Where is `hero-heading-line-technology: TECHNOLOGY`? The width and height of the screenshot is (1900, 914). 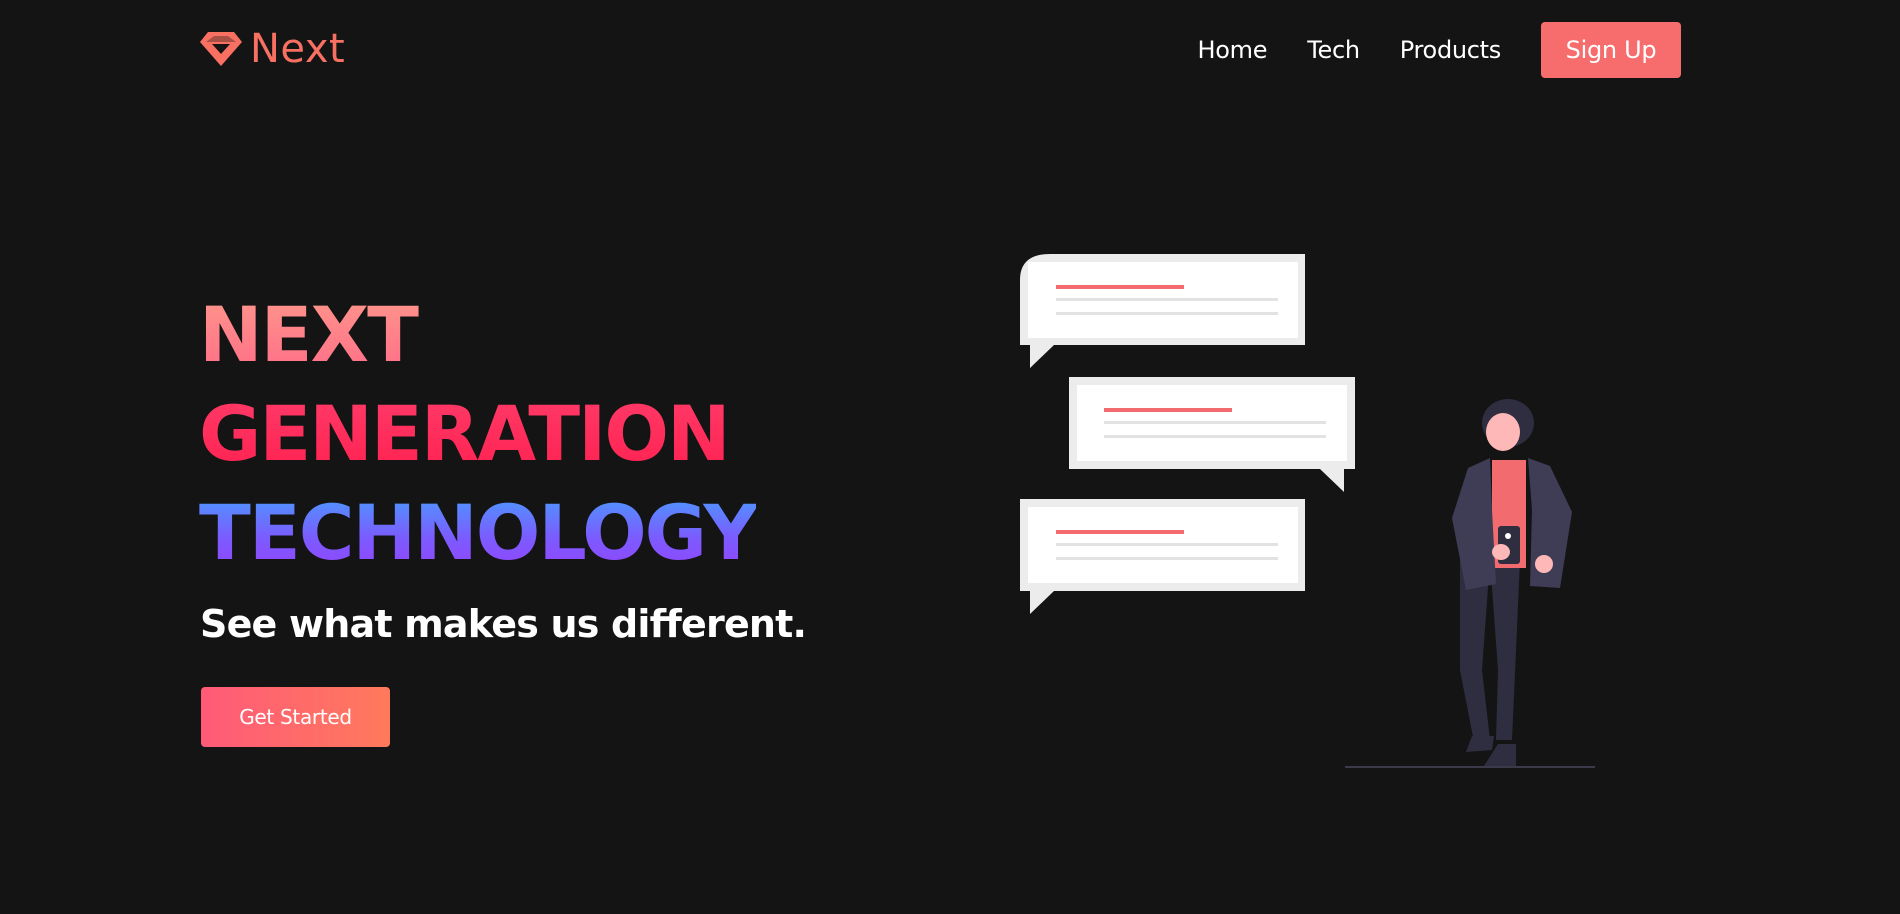
hero-heading-line-technology: TECHNOLOGY is located at coordinates (478, 532).